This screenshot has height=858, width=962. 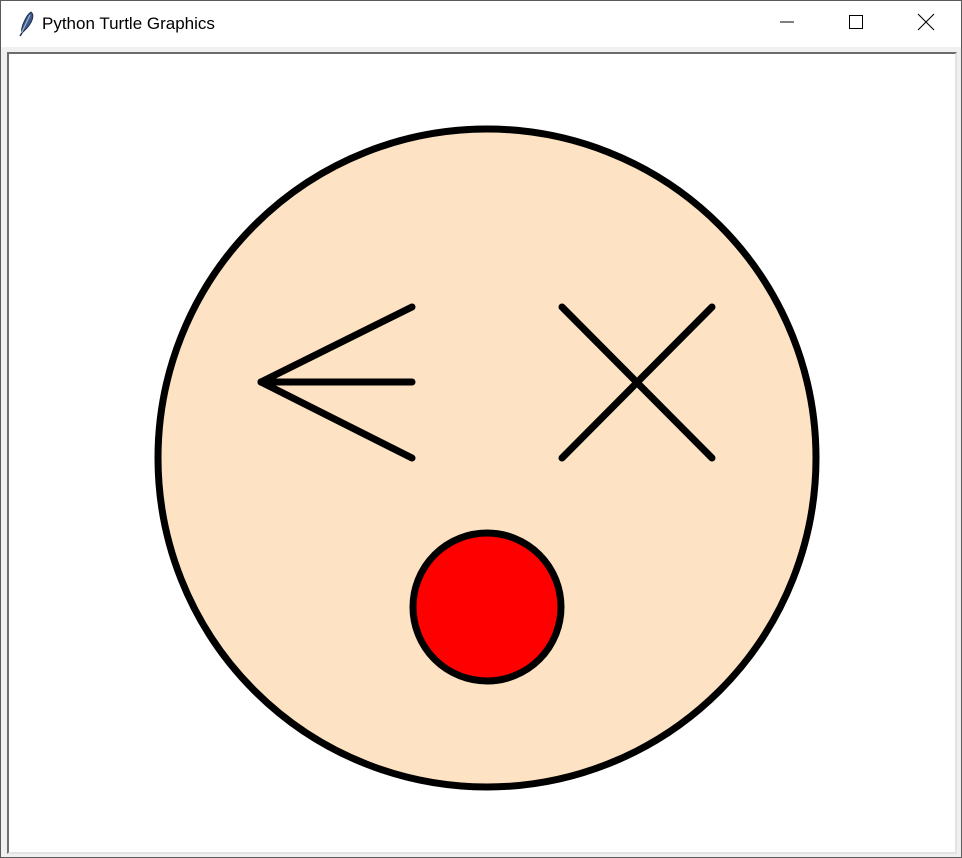 I want to click on window-title: Python Turtle Graphics, so click(x=128, y=23).